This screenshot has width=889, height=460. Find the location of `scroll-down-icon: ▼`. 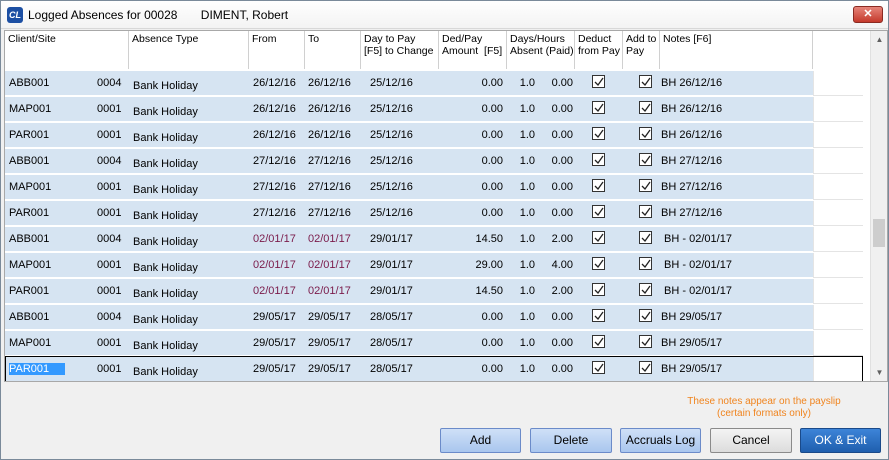

scroll-down-icon: ▼ is located at coordinates (879, 372).